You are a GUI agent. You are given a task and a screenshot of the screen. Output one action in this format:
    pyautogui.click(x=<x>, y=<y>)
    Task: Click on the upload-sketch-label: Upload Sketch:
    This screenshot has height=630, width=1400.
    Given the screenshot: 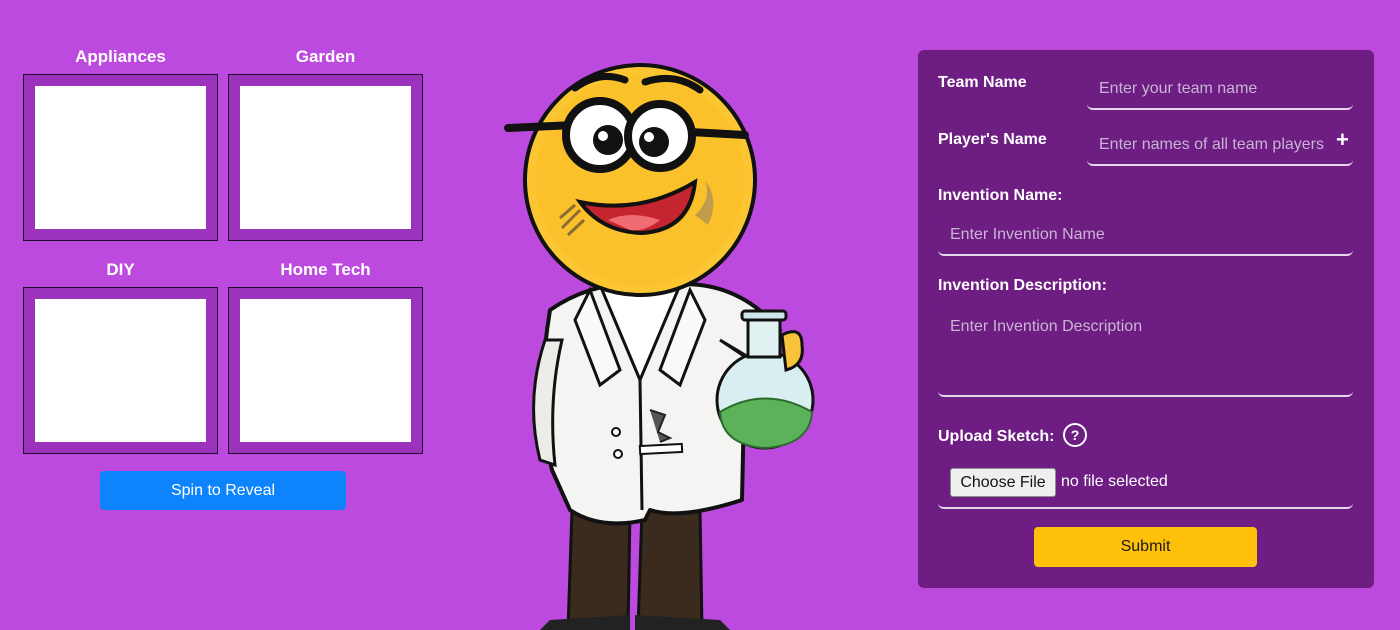 What is the action you would take?
    pyautogui.click(x=996, y=436)
    